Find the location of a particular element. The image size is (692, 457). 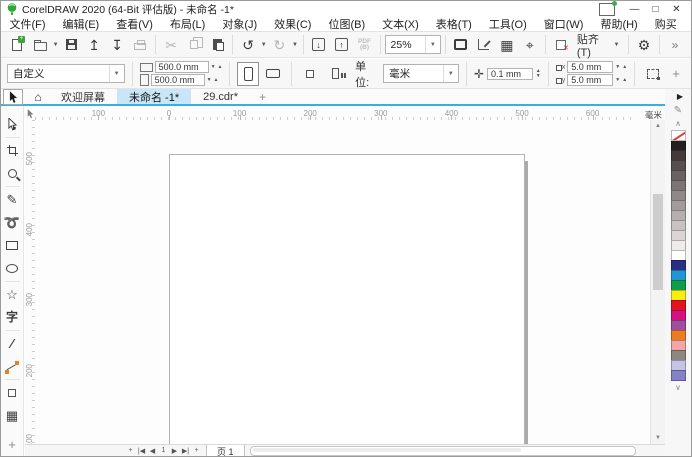

first-page-button: |◀ is located at coordinates (141, 451).